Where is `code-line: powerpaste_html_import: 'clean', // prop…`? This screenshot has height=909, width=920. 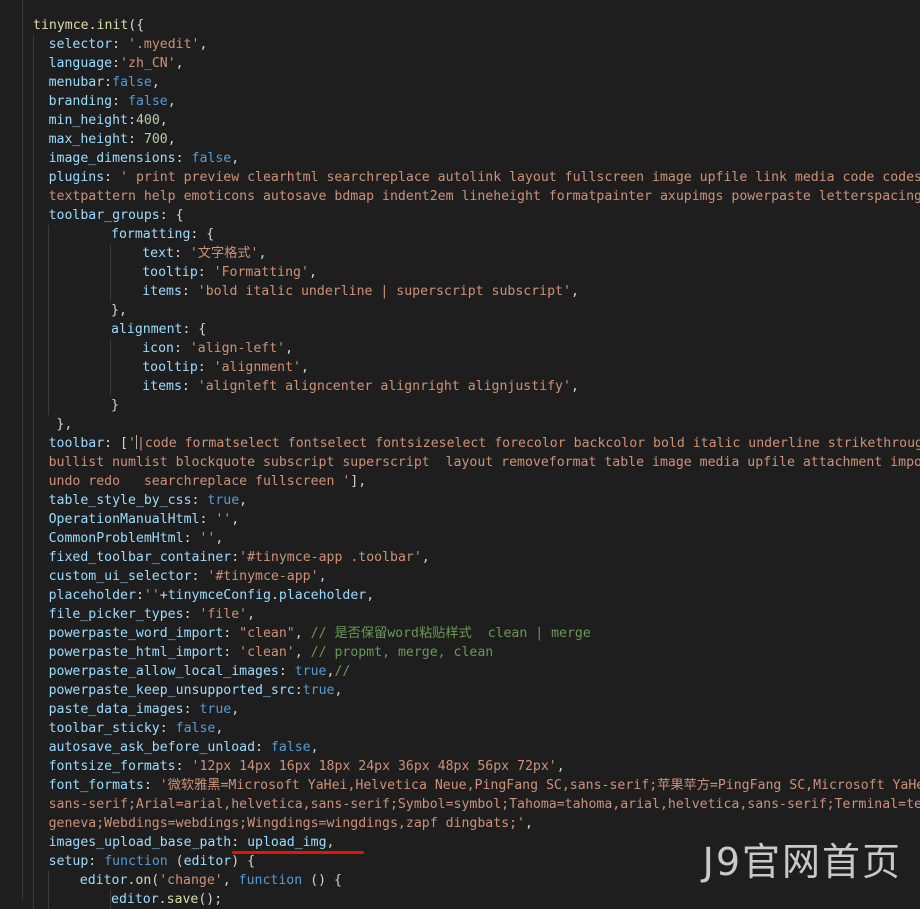 code-line: powerpaste_html_import: 'clean', // prop… is located at coordinates (460, 652).